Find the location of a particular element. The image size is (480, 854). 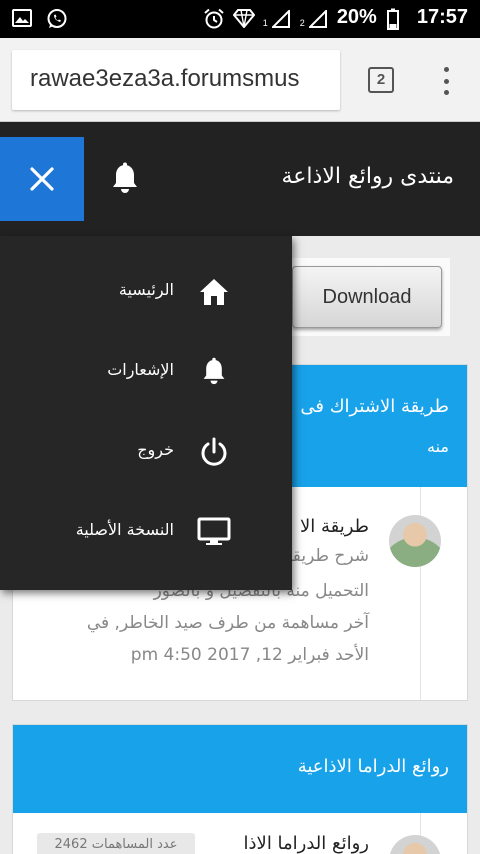

download-button: Download is located at coordinates (367, 297).